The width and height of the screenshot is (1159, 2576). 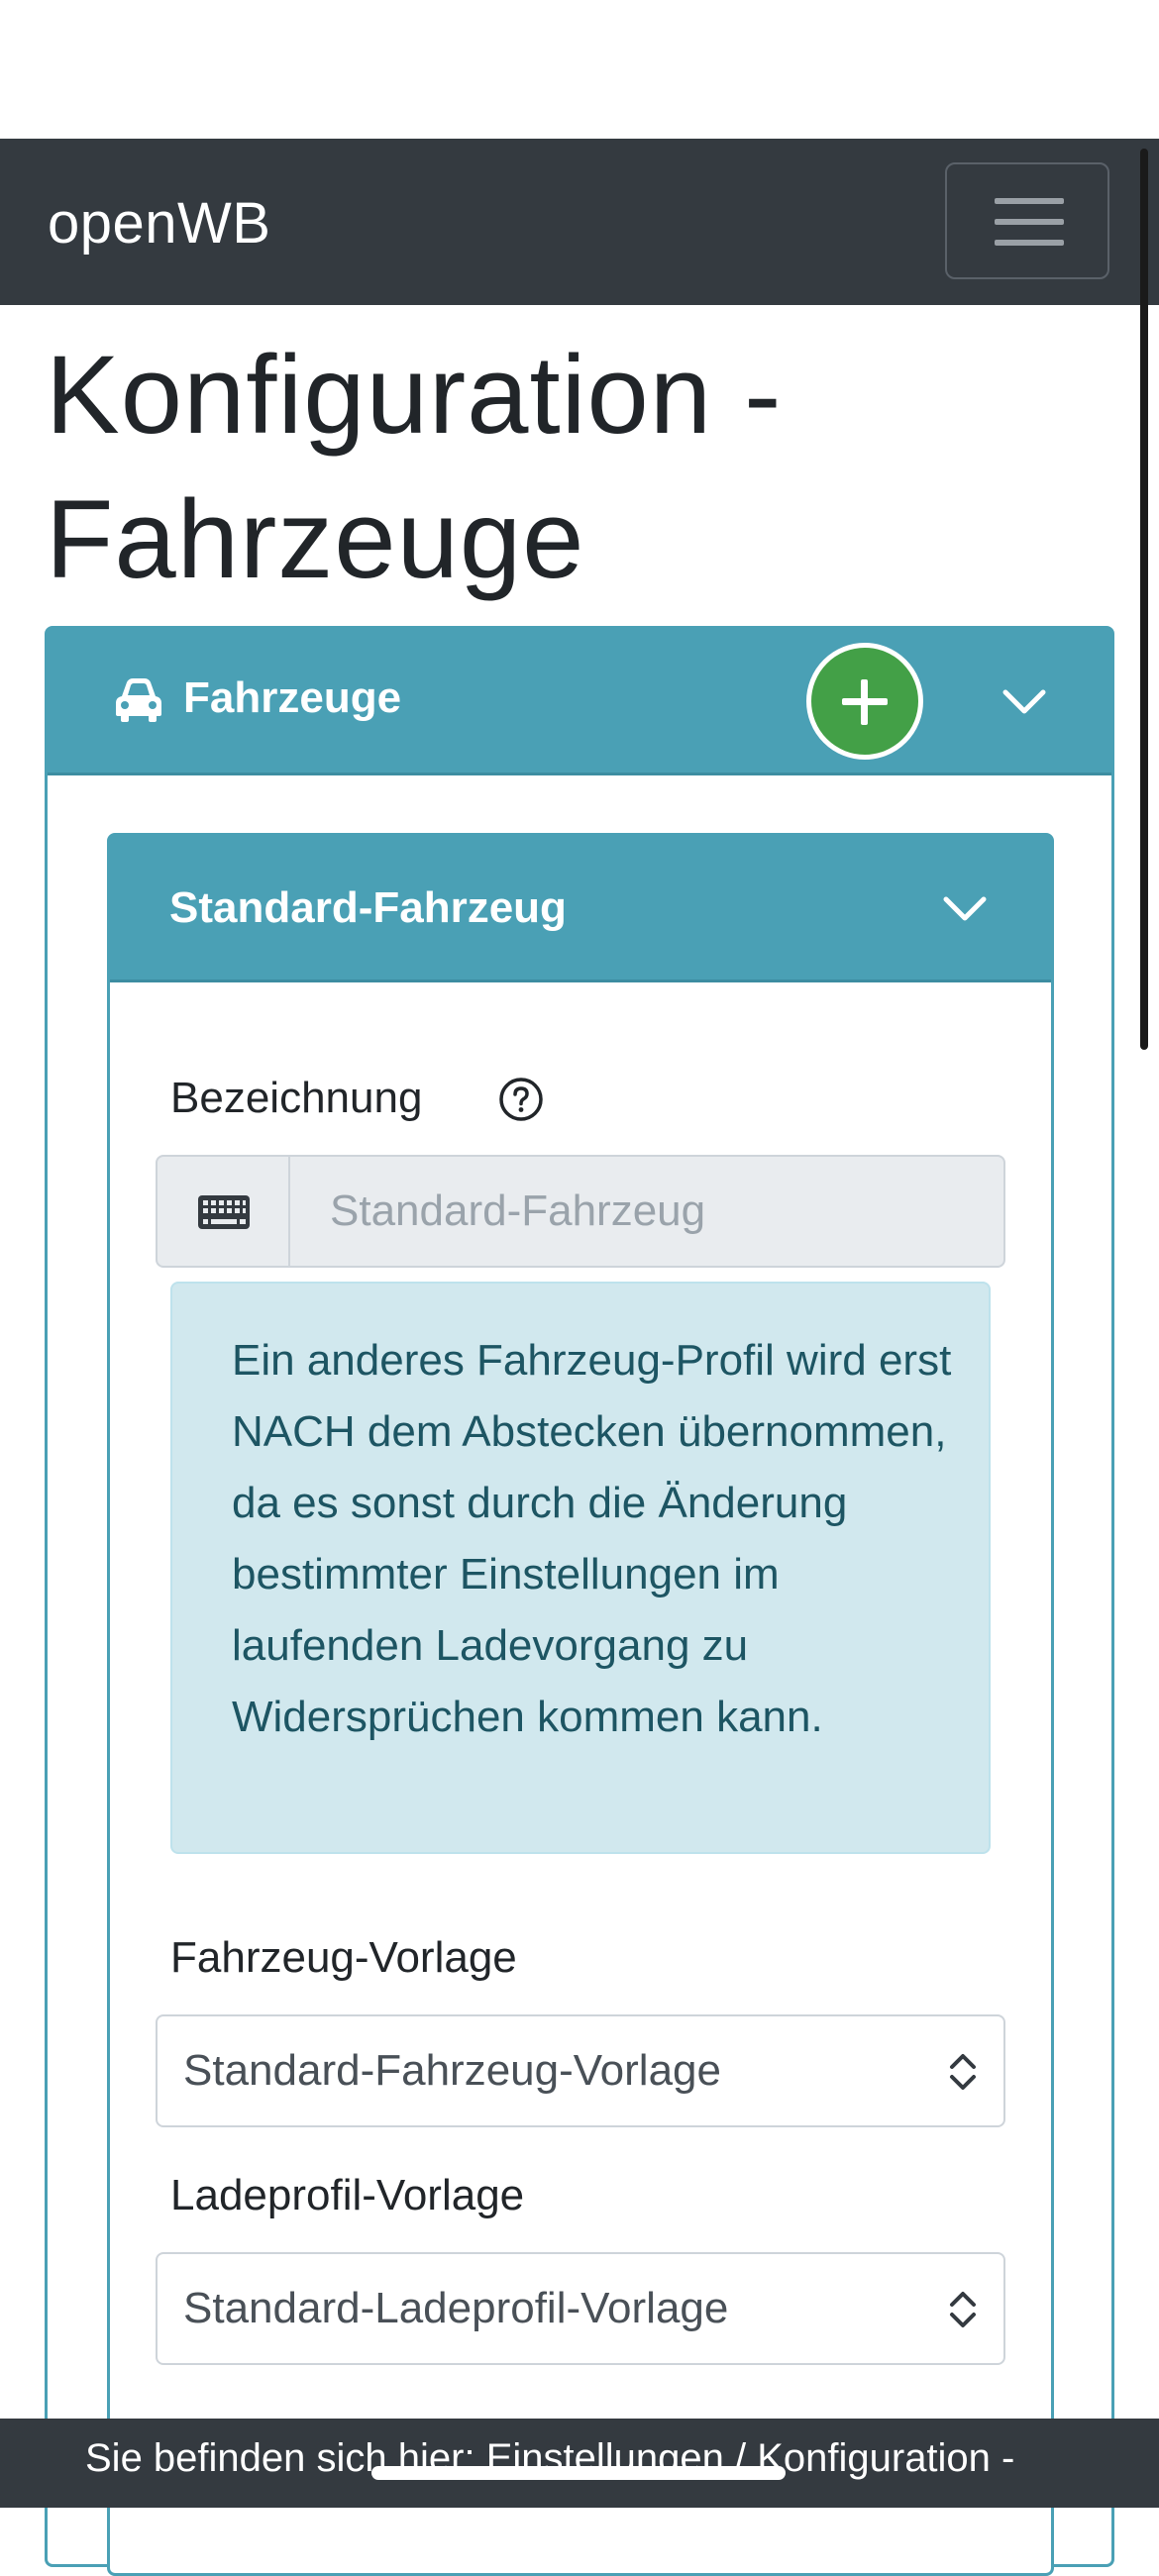 I want to click on vehicle-card-header: Standard-Fahrzeug, so click(x=581, y=909).